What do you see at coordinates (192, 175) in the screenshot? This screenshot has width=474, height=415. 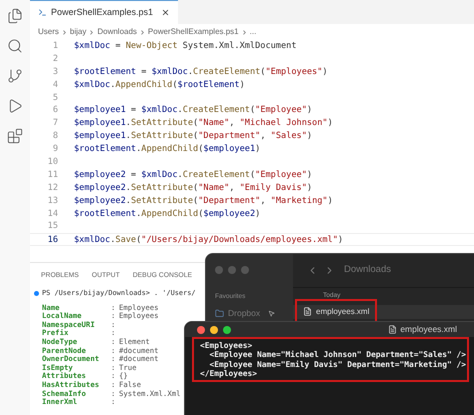 I see `code-line: $employee2 = $xmlDoc.CreateElement("Employee")` at bounding box center [192, 175].